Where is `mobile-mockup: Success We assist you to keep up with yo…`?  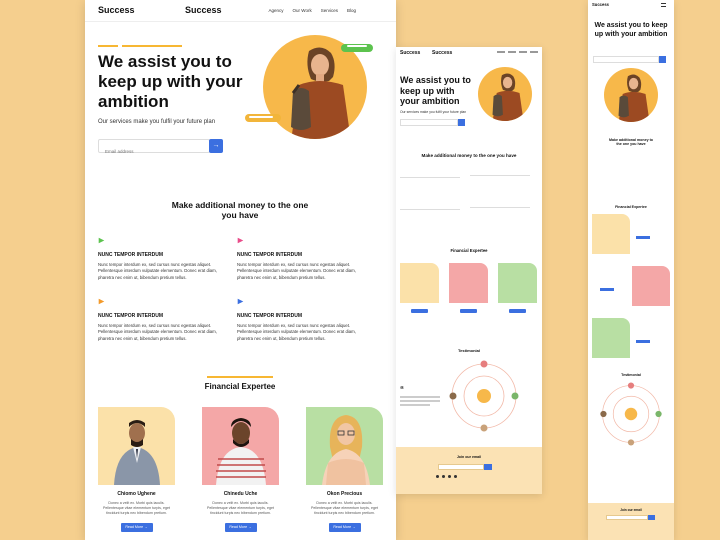
mobile-mockup: Success We assist you to keep up with yo… is located at coordinates (631, 270).